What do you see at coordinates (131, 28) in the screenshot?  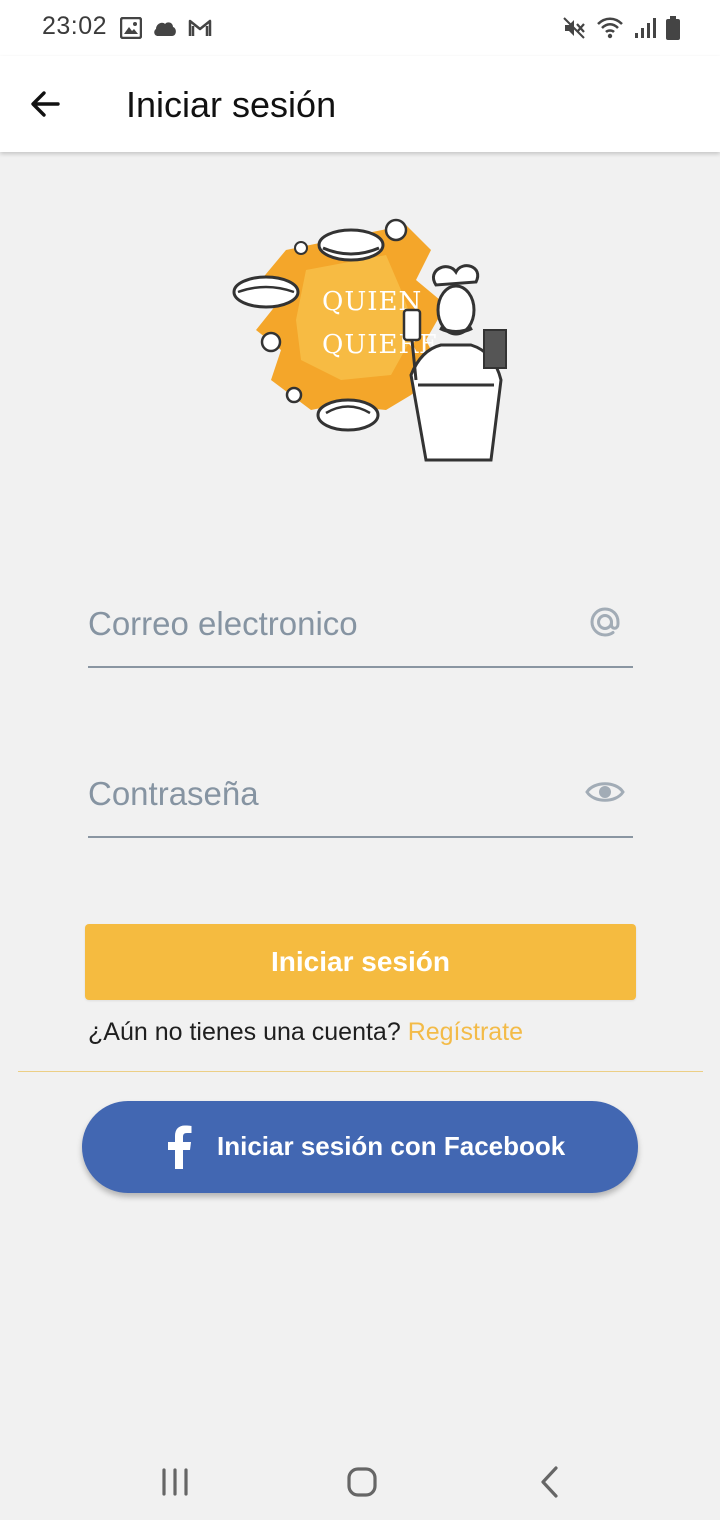 I see `image-icon` at bounding box center [131, 28].